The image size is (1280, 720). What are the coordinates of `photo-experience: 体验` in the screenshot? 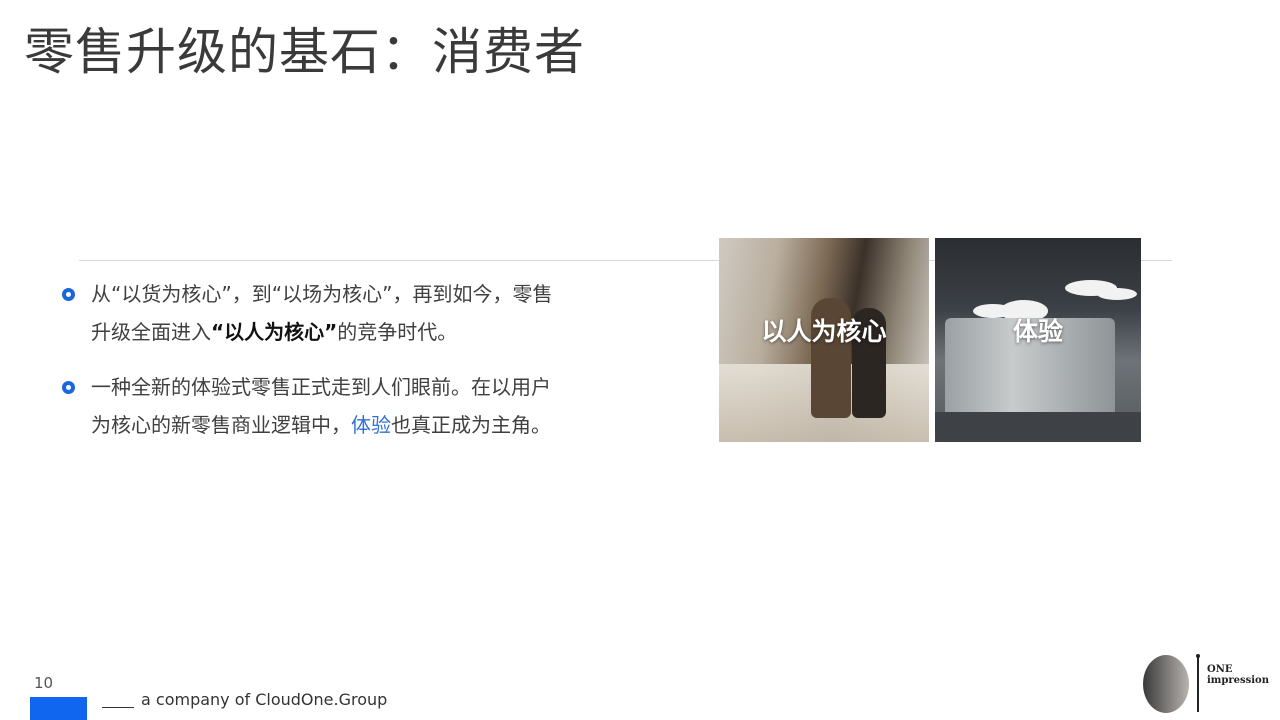 It's located at (1038, 340).